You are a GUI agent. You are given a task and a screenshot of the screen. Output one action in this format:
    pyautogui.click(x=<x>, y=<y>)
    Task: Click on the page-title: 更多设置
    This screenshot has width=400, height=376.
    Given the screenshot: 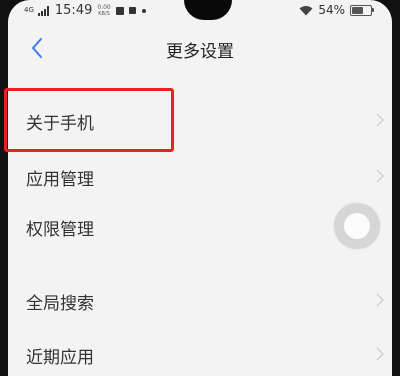 What is the action you would take?
    pyautogui.click(x=200, y=52)
    